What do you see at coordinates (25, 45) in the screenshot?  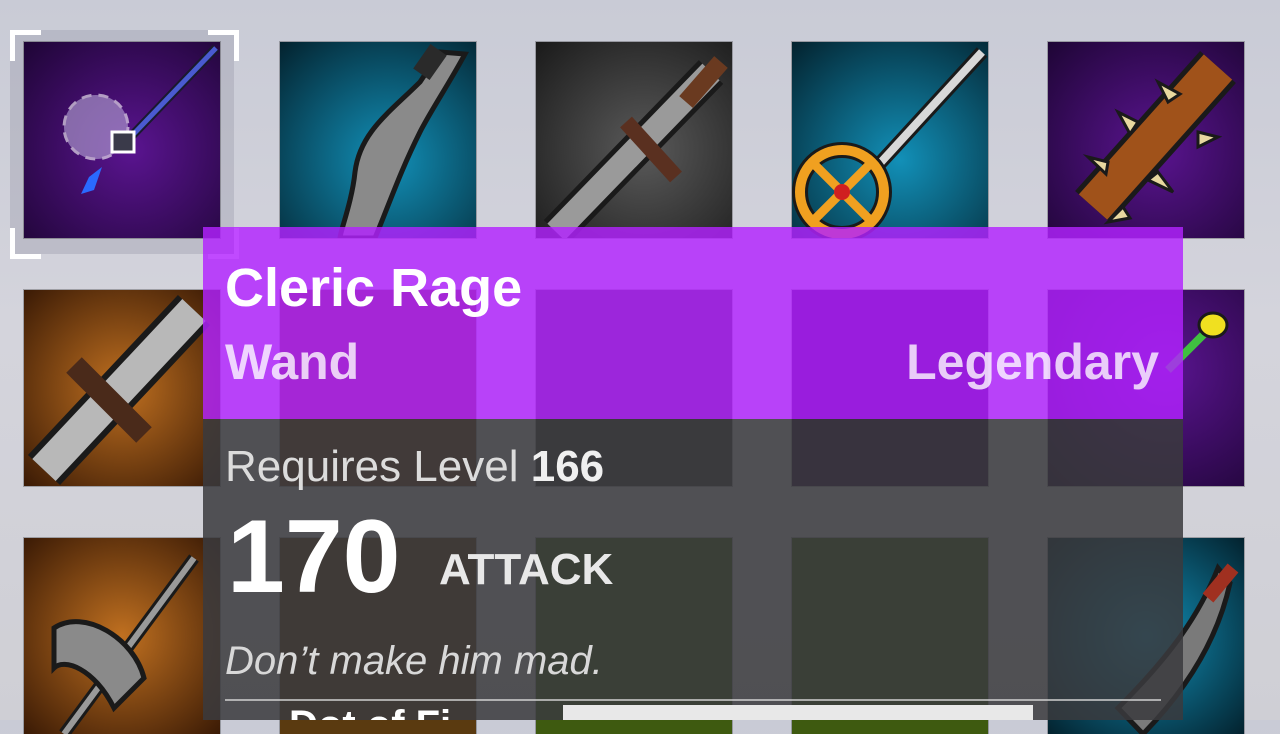 I see `selection-corner-top-left` at bounding box center [25, 45].